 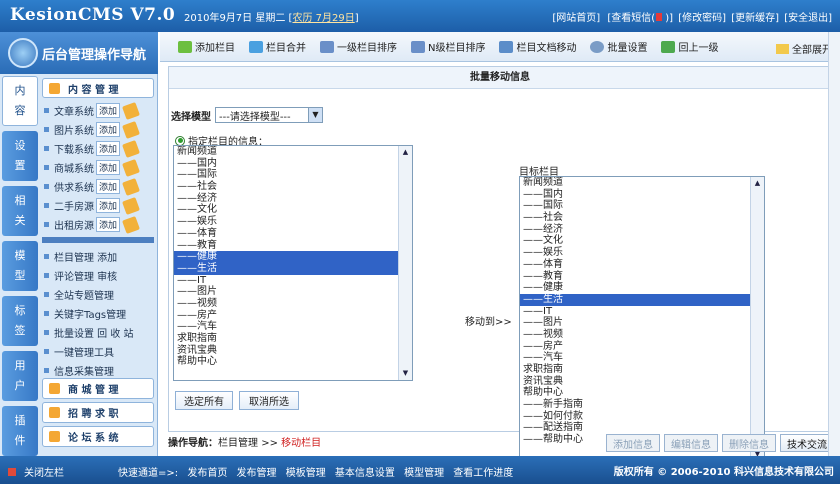 What do you see at coordinates (277, 46) in the screenshot?
I see `merge-column-button: 栏目合并` at bounding box center [277, 46].